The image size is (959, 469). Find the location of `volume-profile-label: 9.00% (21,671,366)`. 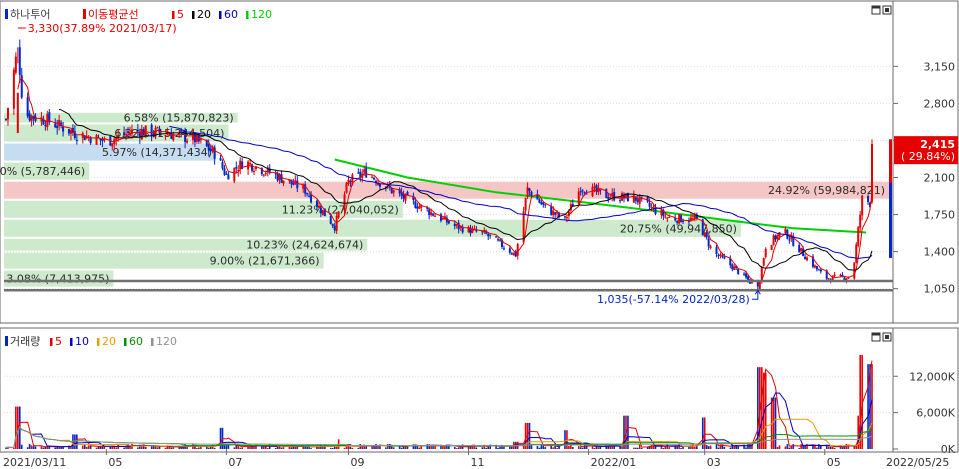

volume-profile-label: 9.00% (21,671,366) is located at coordinates (265, 261).